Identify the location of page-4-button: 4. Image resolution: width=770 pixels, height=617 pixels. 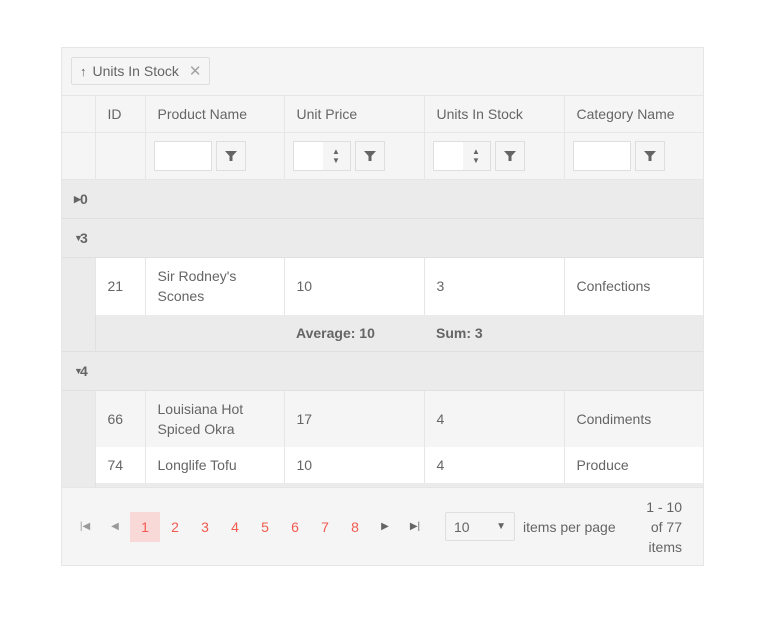
(235, 527).